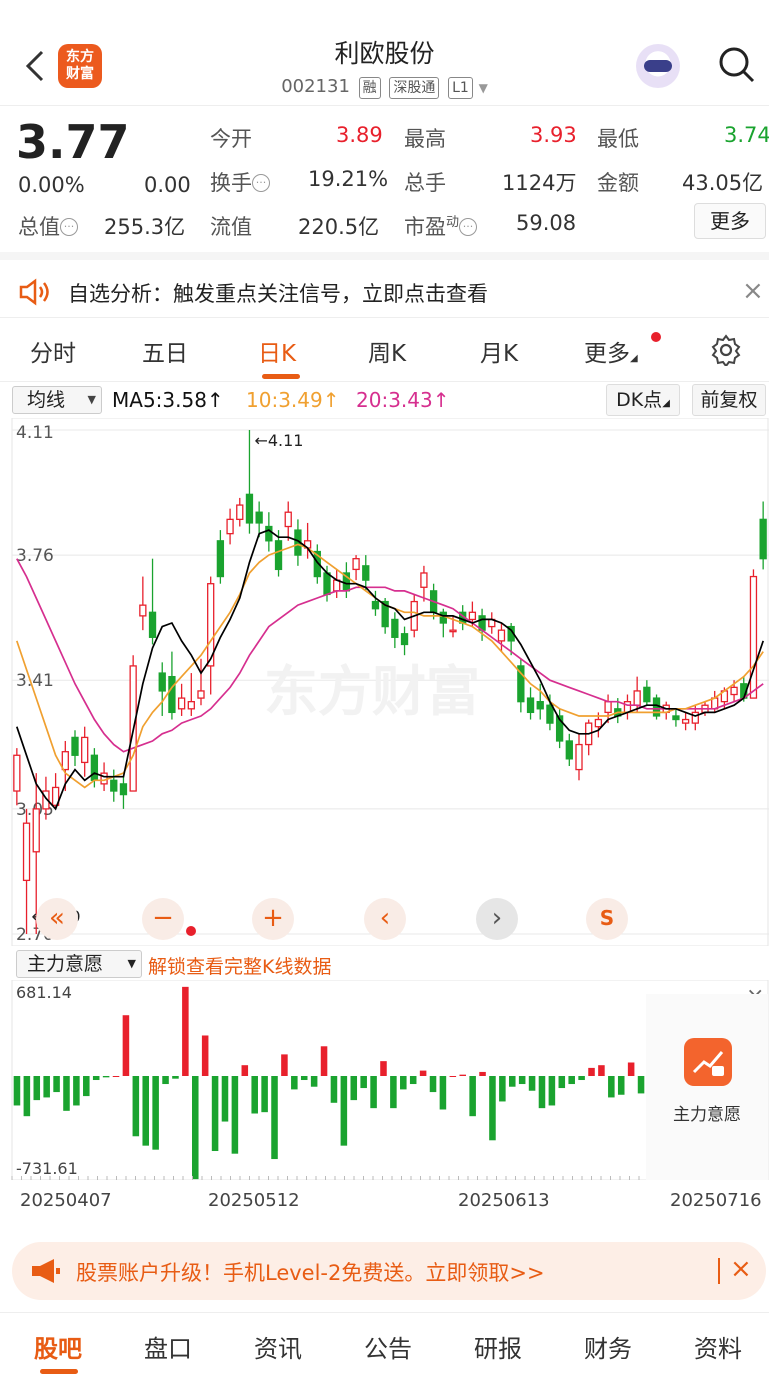  Describe the element at coordinates (293, 400) in the screenshot. I see `ma10-value: 10:3.49↑` at that location.